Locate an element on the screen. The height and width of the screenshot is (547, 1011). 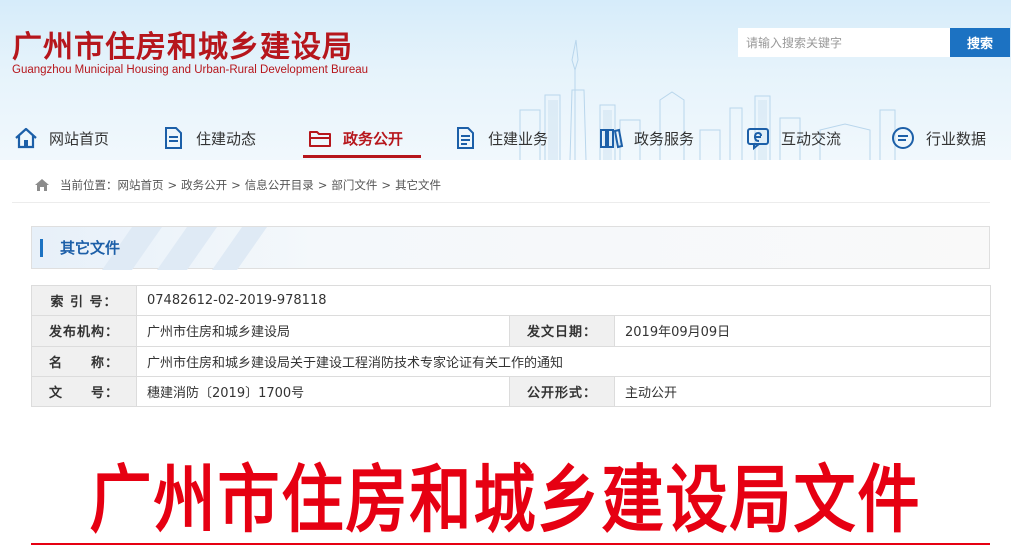
docno-label: 文 号： is located at coordinates (84, 391).